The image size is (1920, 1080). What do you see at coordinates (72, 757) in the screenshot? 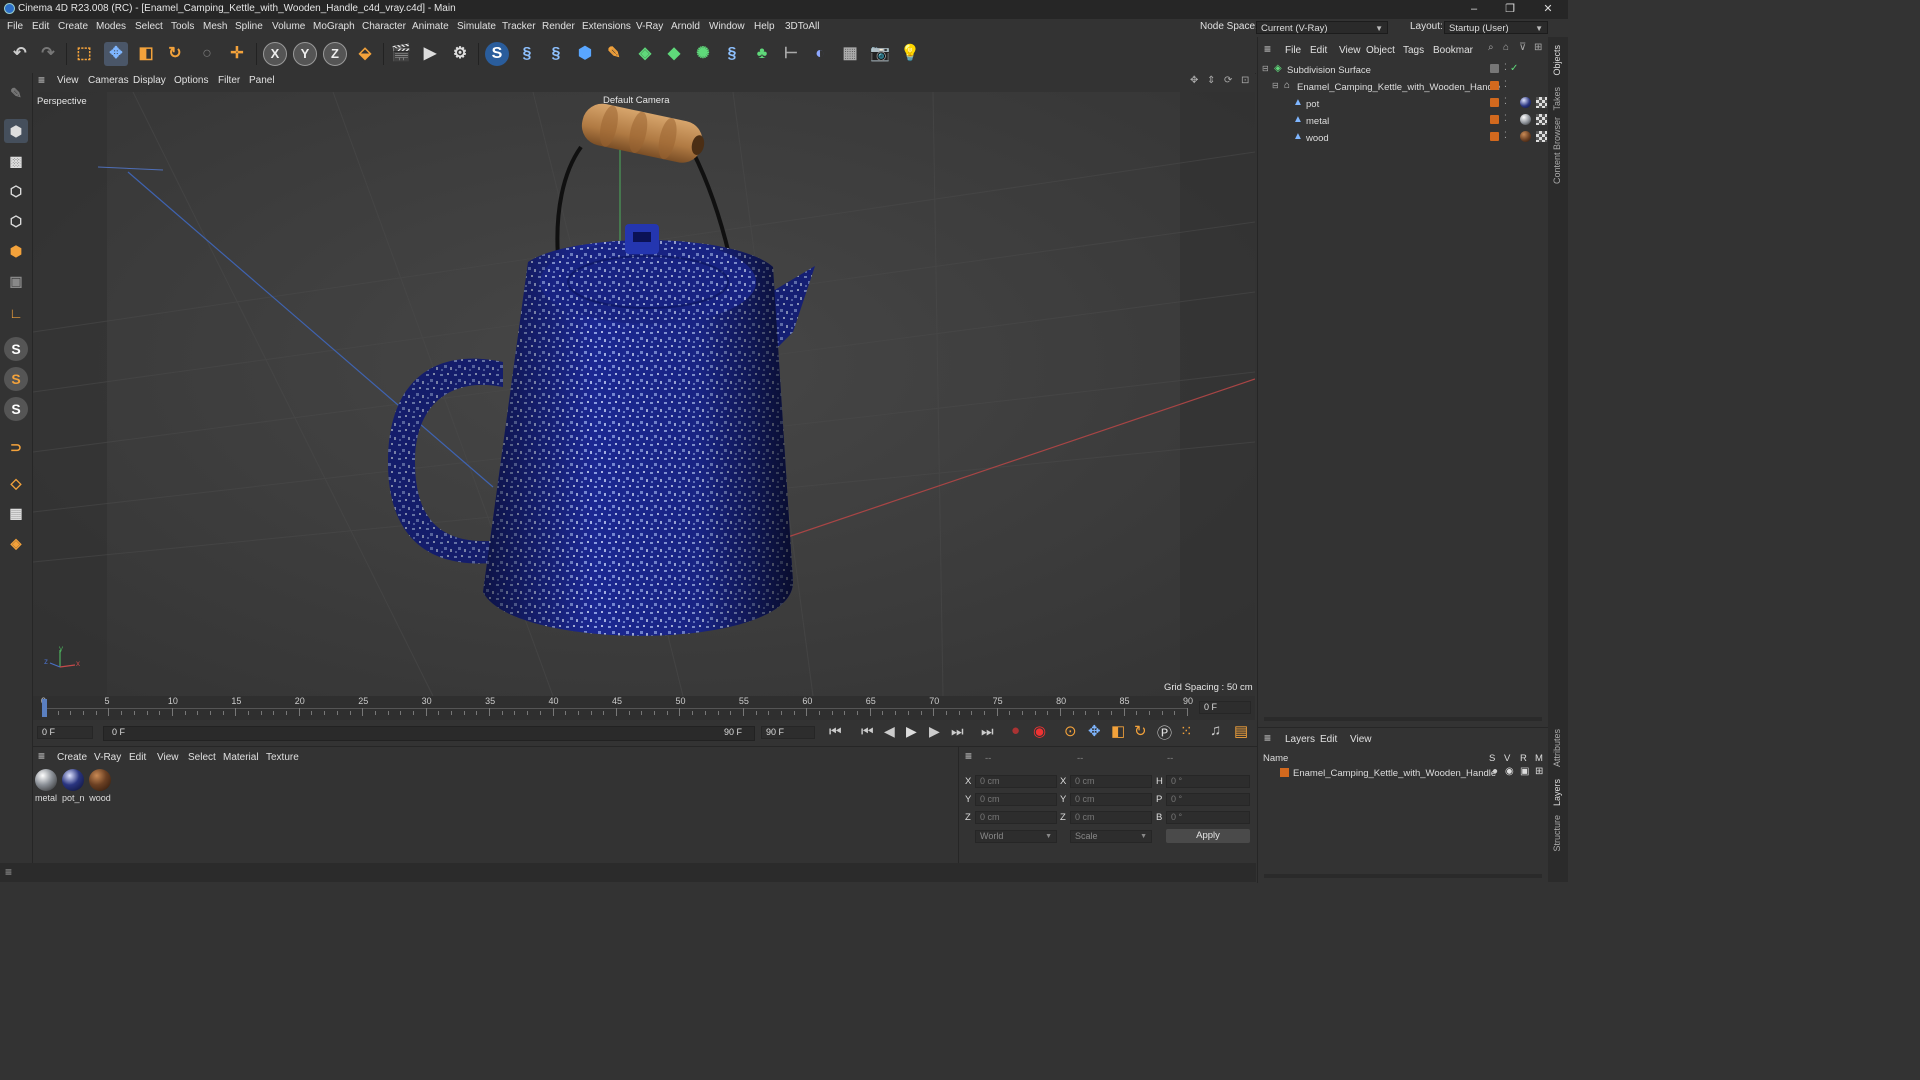
I see `material-menu-create: Create` at bounding box center [72, 757].